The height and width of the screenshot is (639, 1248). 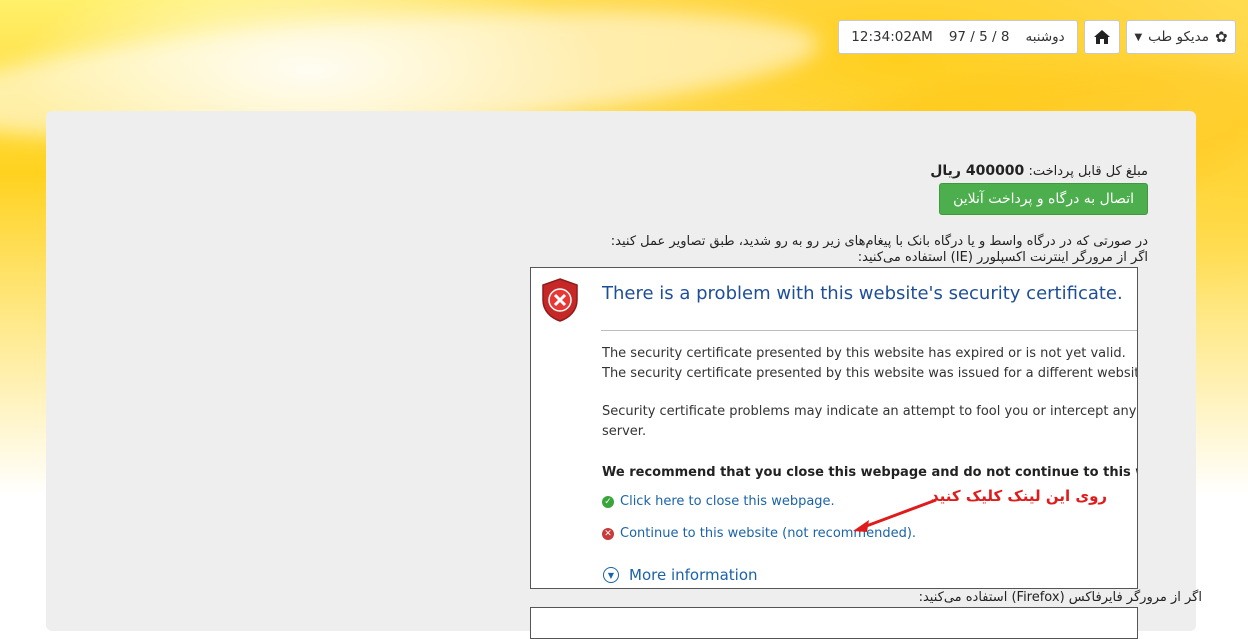 What do you see at coordinates (1045, 37) in the screenshot?
I see `day-name: دوشنبه` at bounding box center [1045, 37].